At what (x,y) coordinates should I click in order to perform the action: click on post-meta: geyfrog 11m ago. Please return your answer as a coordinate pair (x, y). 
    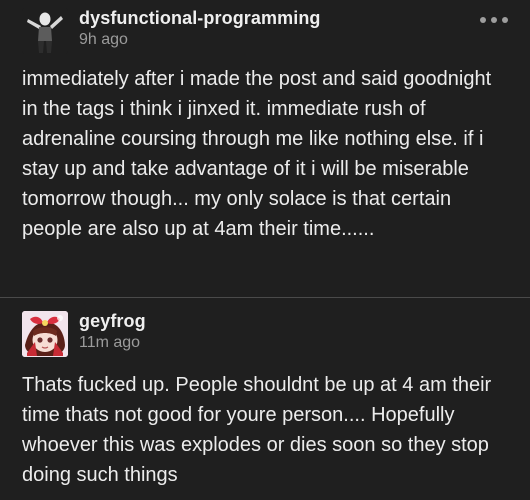
    Looking at the image, I should click on (112, 331).